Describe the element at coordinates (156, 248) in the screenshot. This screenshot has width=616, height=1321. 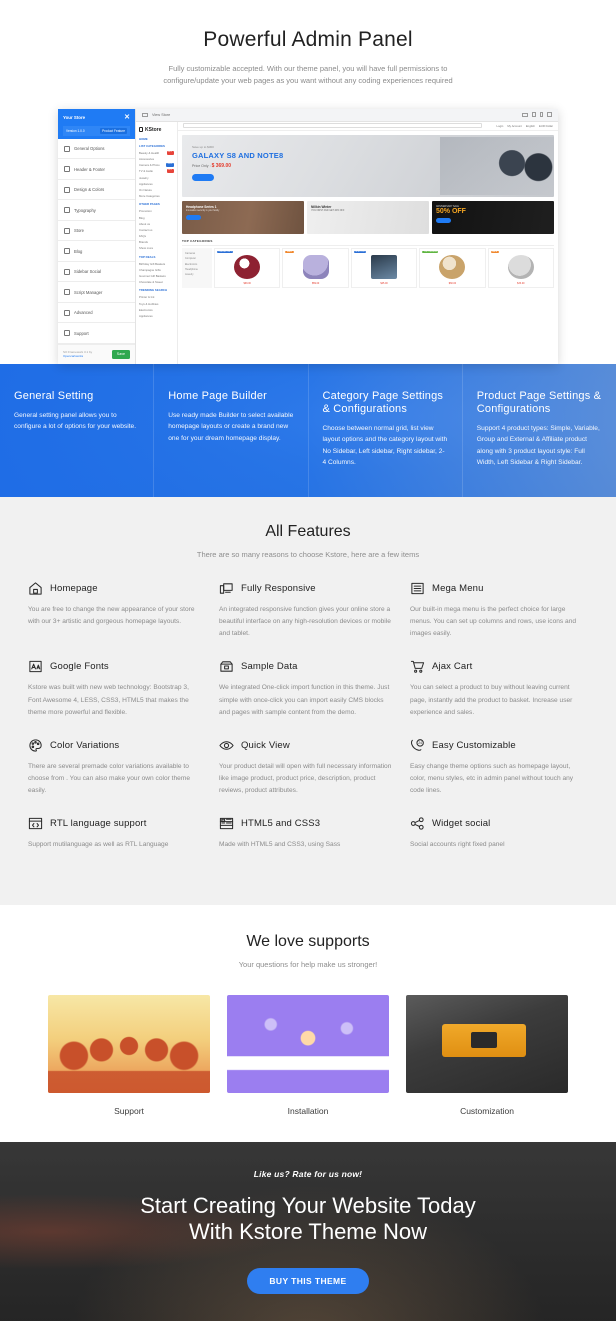
I see `nav-other-page-item: Show more` at that location.